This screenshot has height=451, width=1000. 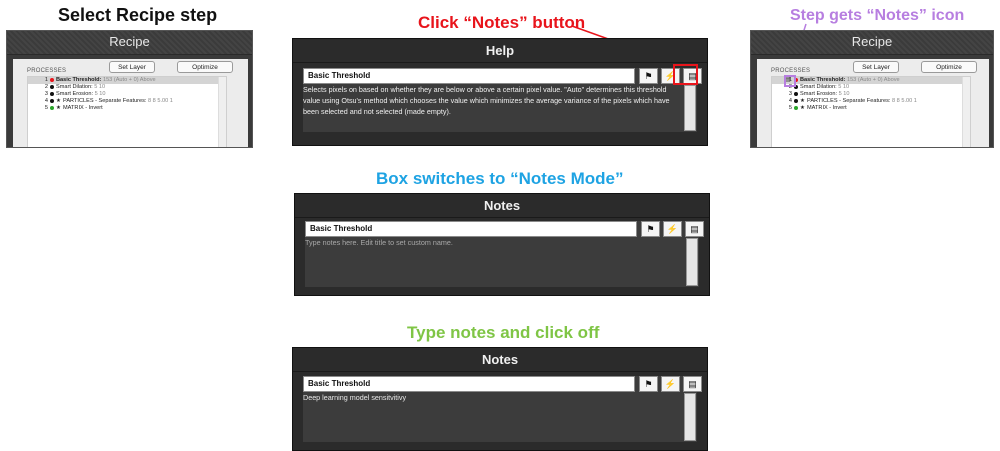 I want to click on caption-box-switches: Box switches to “Notes Mode”, so click(x=500, y=178).